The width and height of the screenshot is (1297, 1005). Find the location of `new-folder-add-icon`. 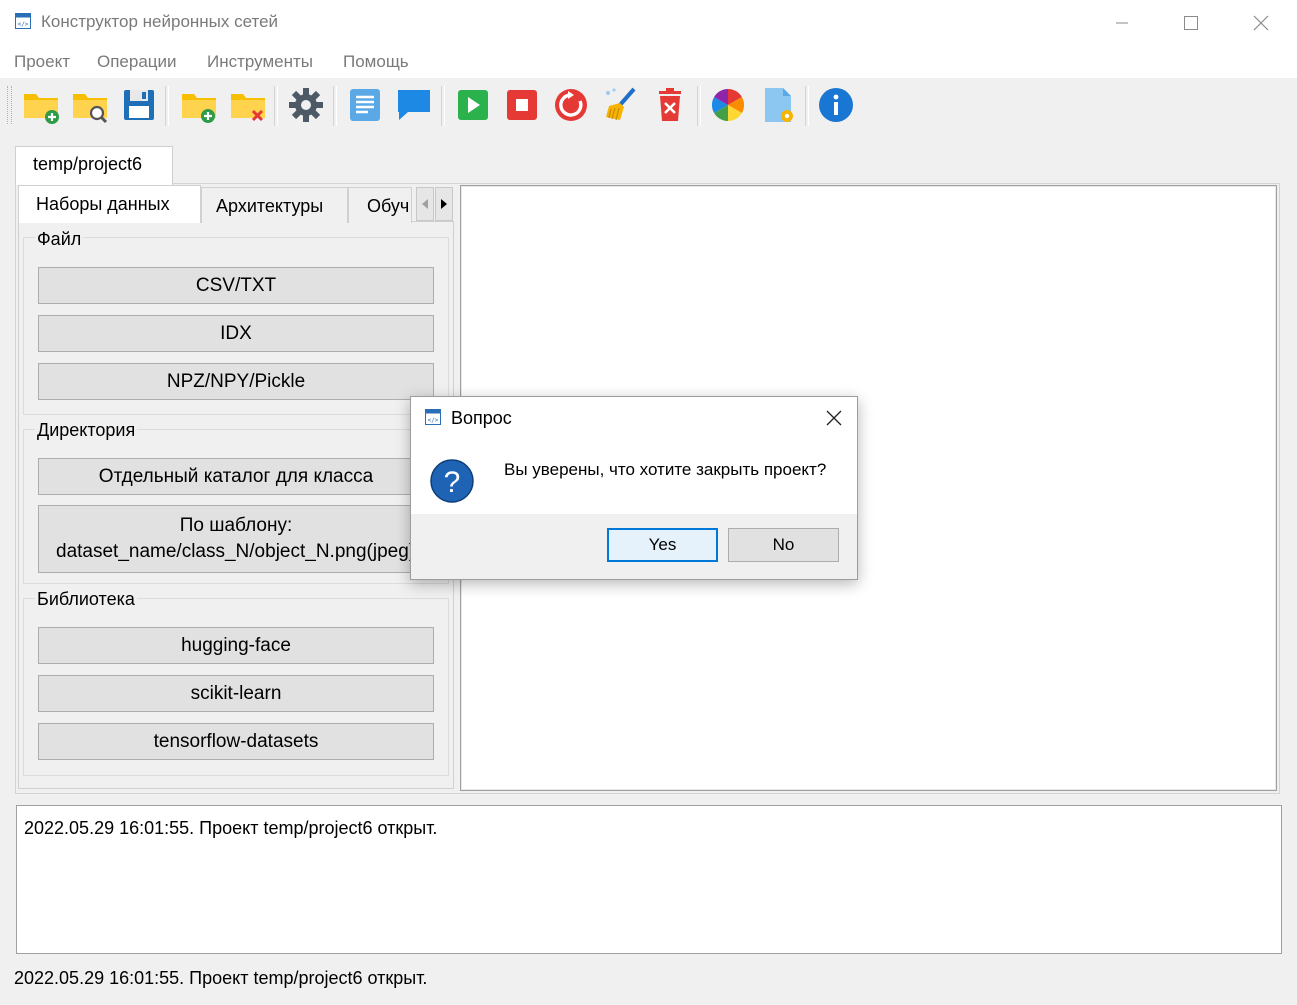

new-folder-add-icon is located at coordinates (41, 105).